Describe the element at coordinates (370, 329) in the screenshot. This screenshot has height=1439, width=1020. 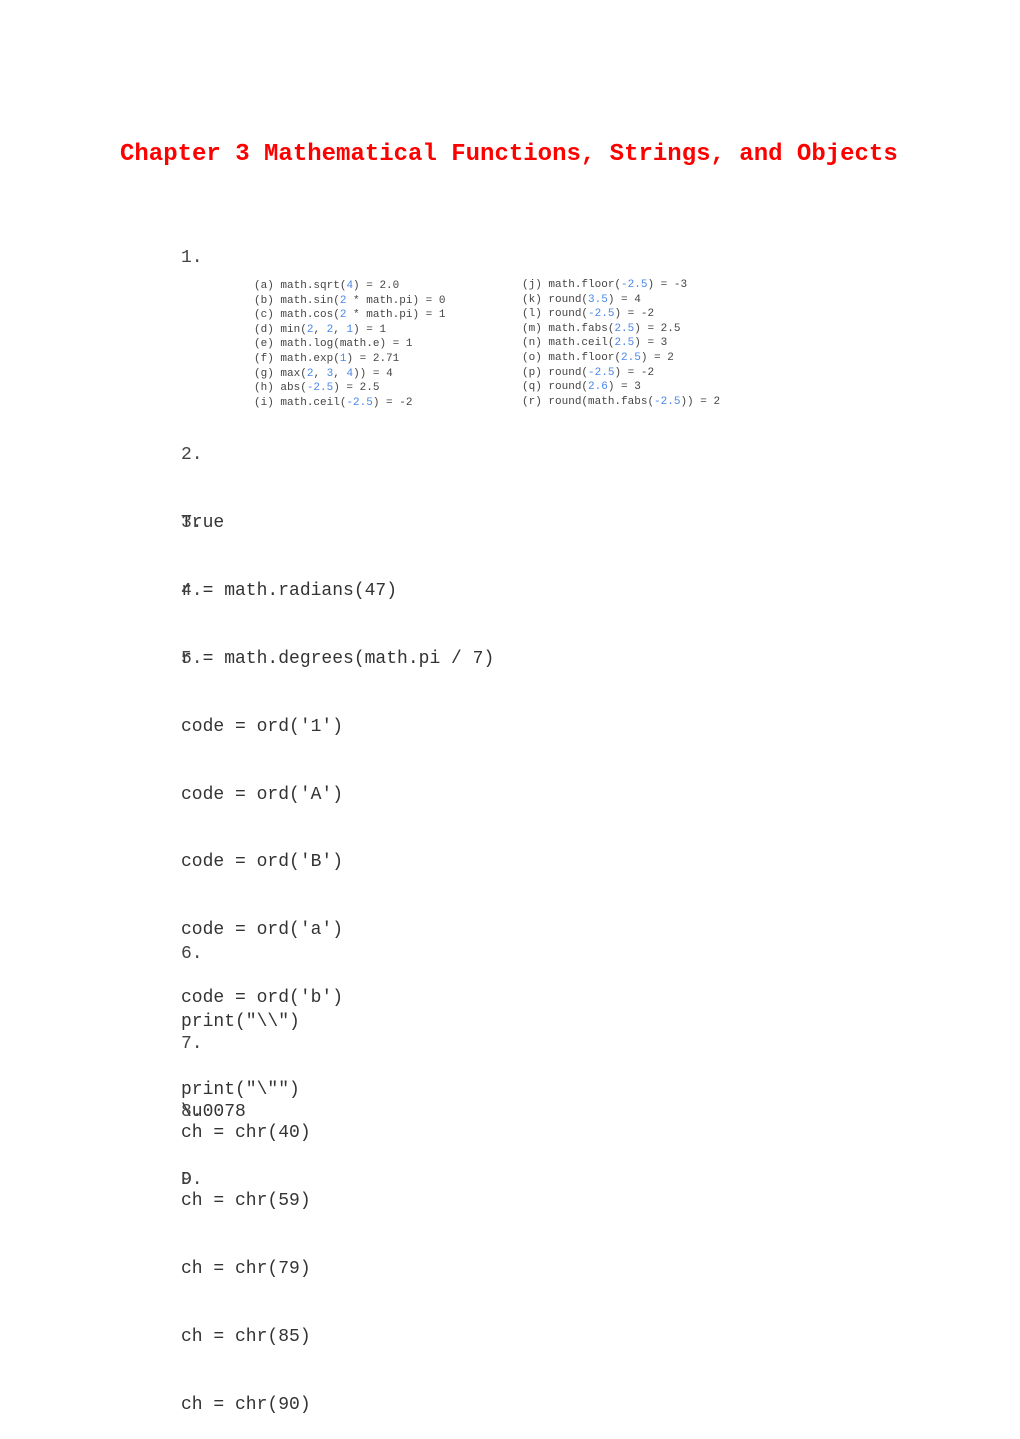
I see `expression-text: ) = 1` at that location.